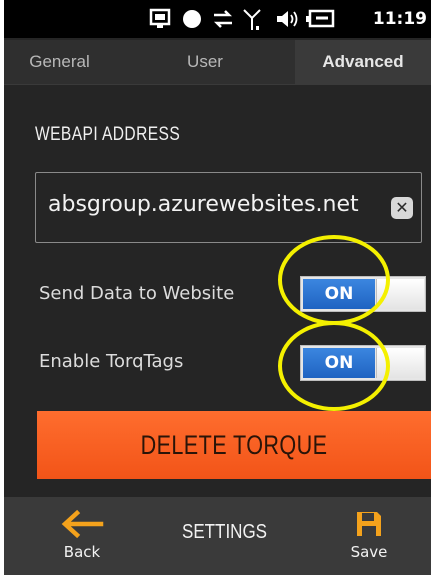  Describe the element at coordinates (203, 204) in the screenshot. I see `webapi-address-value: absgroup.azurewebsites.net` at that location.